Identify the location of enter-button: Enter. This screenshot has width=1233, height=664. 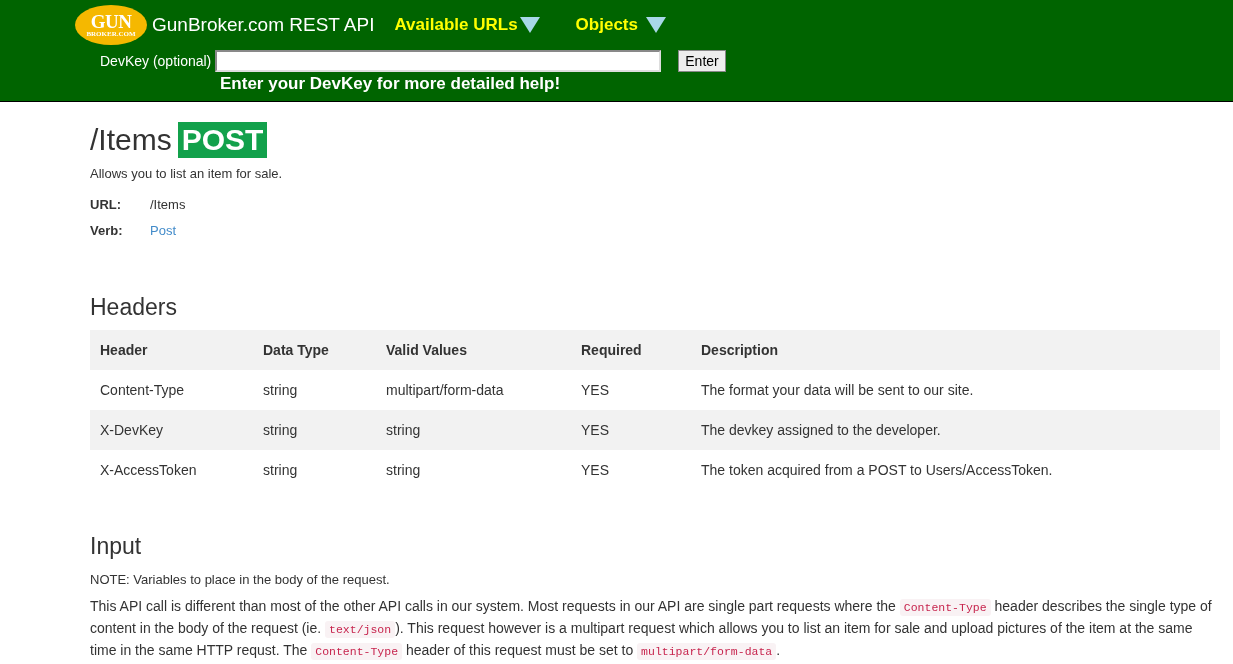
(702, 61).